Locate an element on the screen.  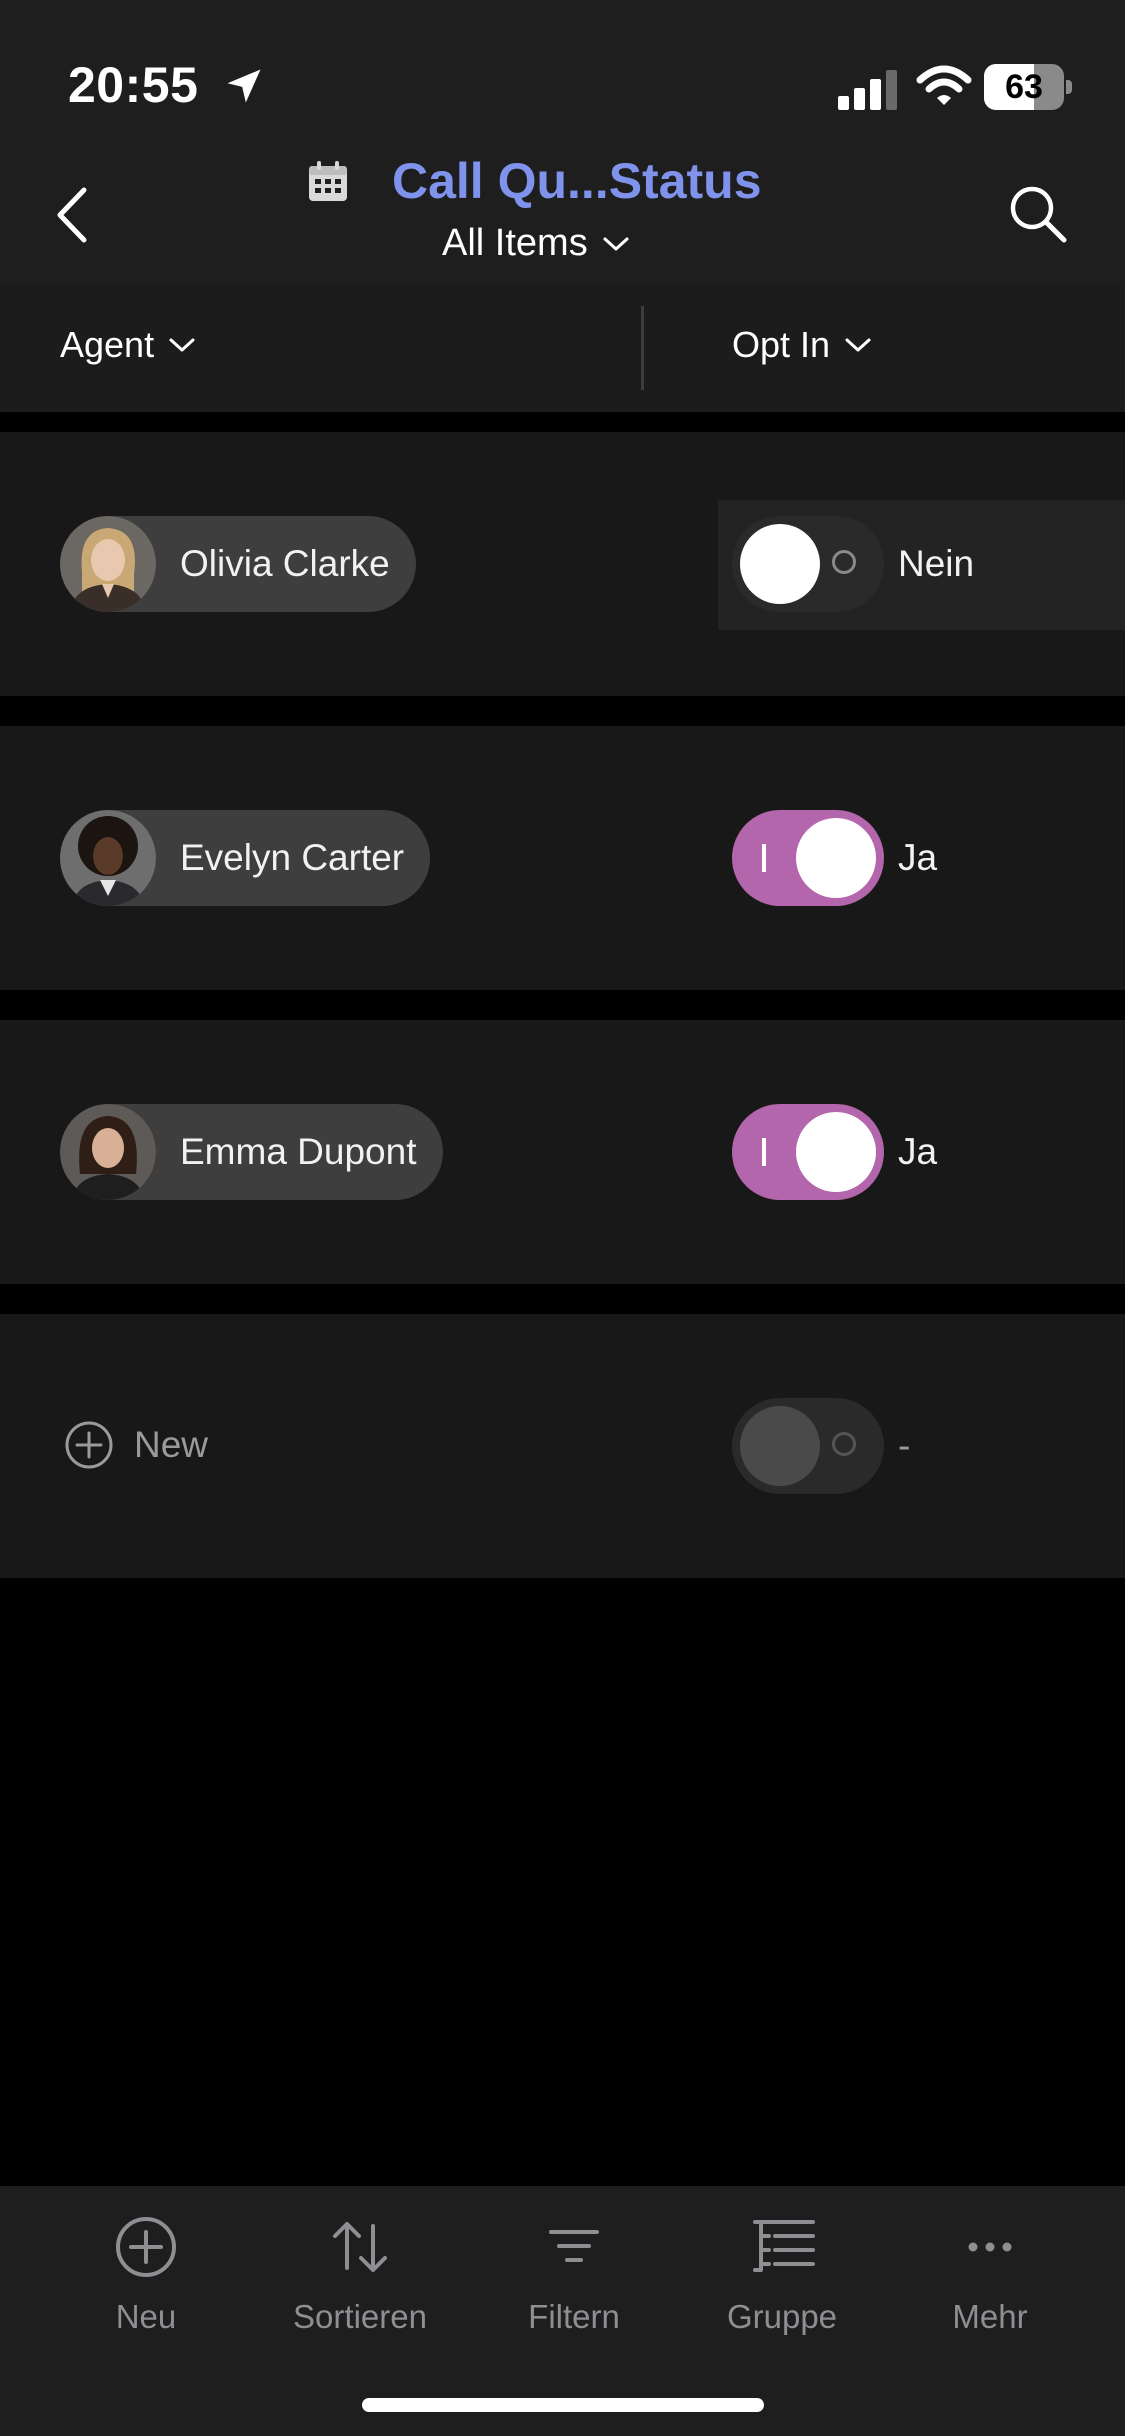
opt-in-value: Nein is located at coordinates (936, 563).